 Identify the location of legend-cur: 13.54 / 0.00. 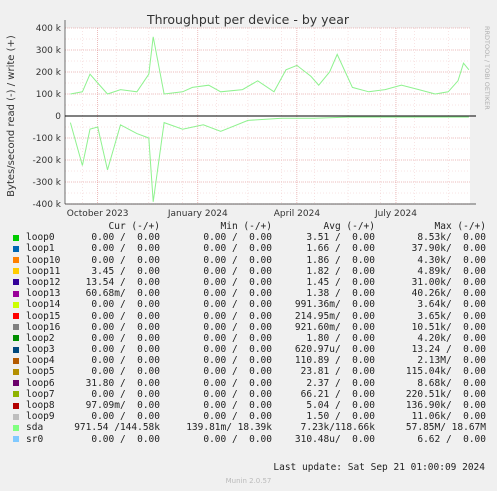
(122, 282).